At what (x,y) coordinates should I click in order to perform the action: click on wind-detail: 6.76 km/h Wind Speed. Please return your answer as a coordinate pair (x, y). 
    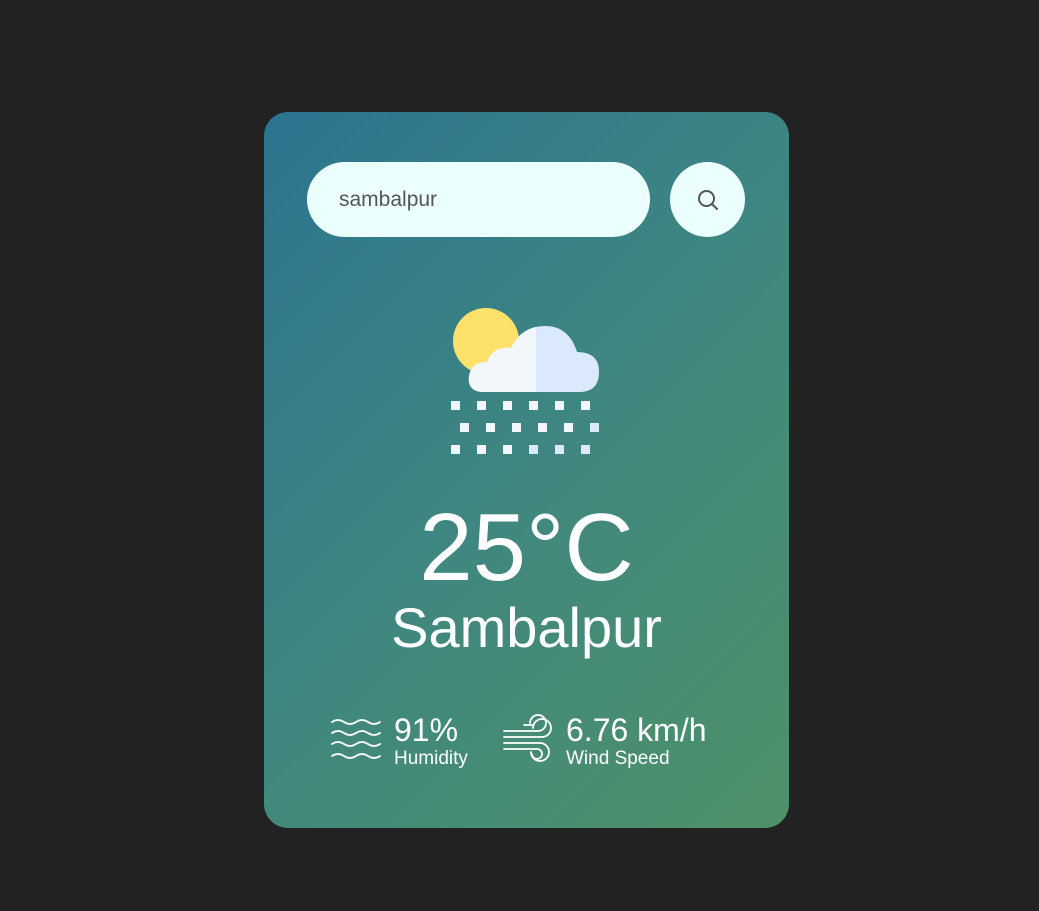
    Looking at the image, I should click on (604, 741).